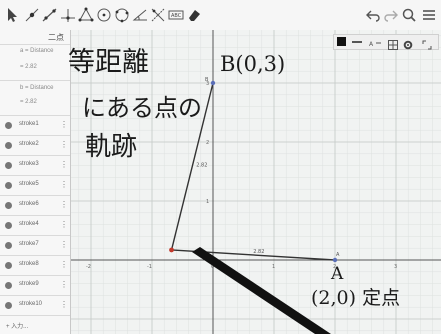  I want to click on algebra-stroke-item: stroke3 ⋮, so click(35, 165).